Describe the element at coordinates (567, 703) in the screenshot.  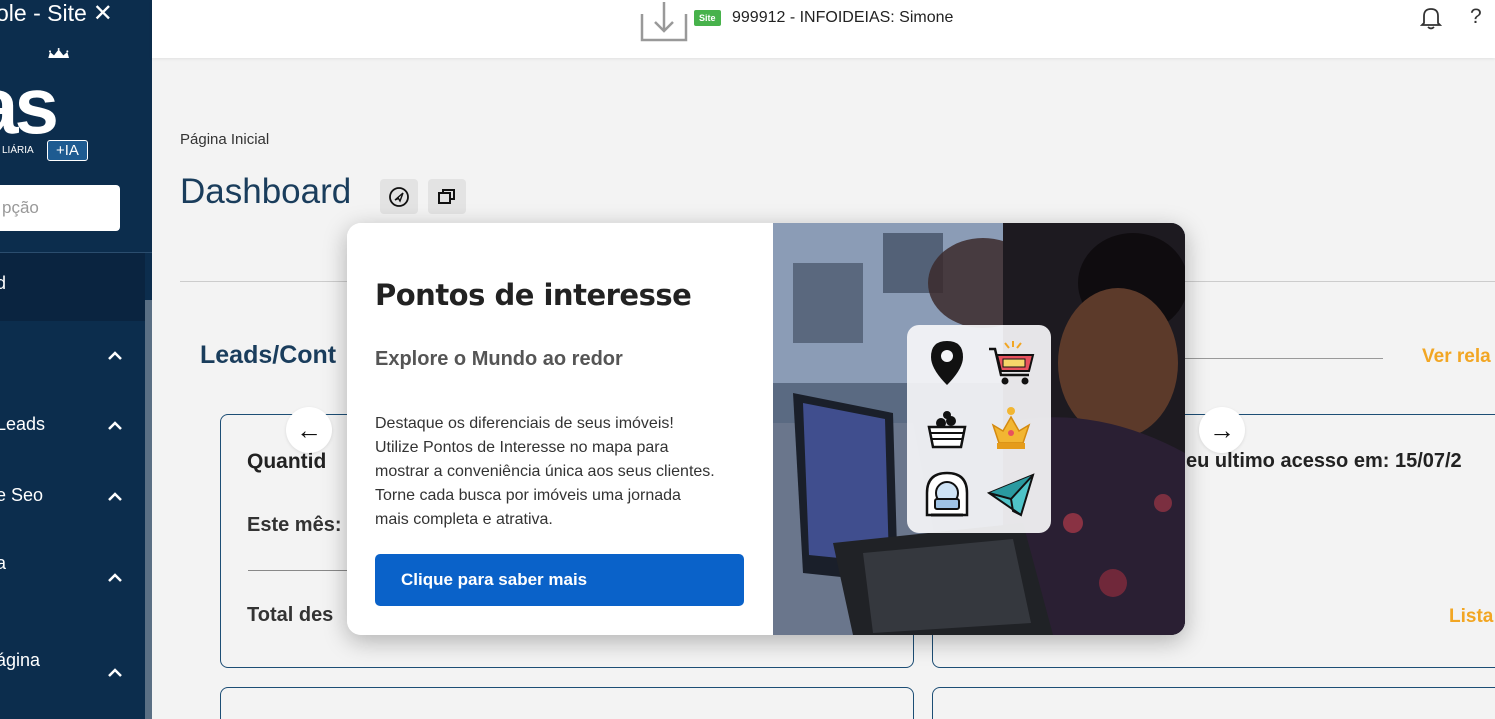
I see `bottom-card-left` at that location.